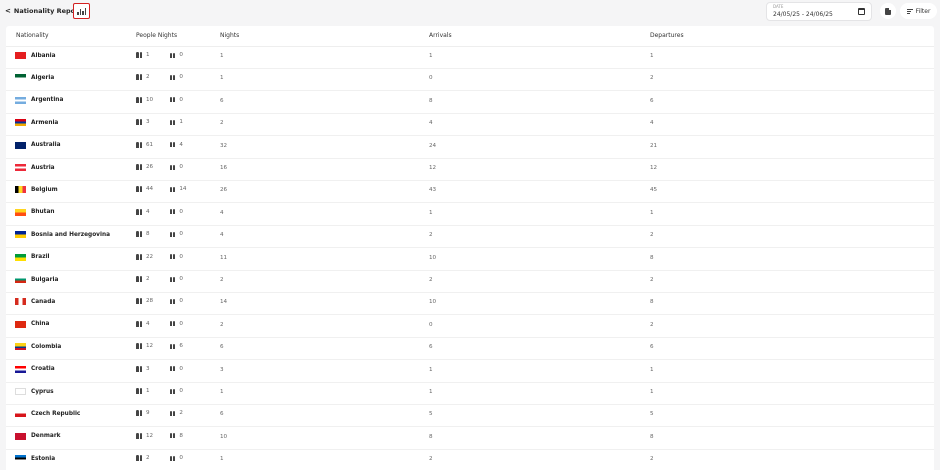 The image size is (940, 470). Describe the element at coordinates (470, 281) in the screenshot. I see `table-row: Bulgaria 2 0 2 2 2` at that location.